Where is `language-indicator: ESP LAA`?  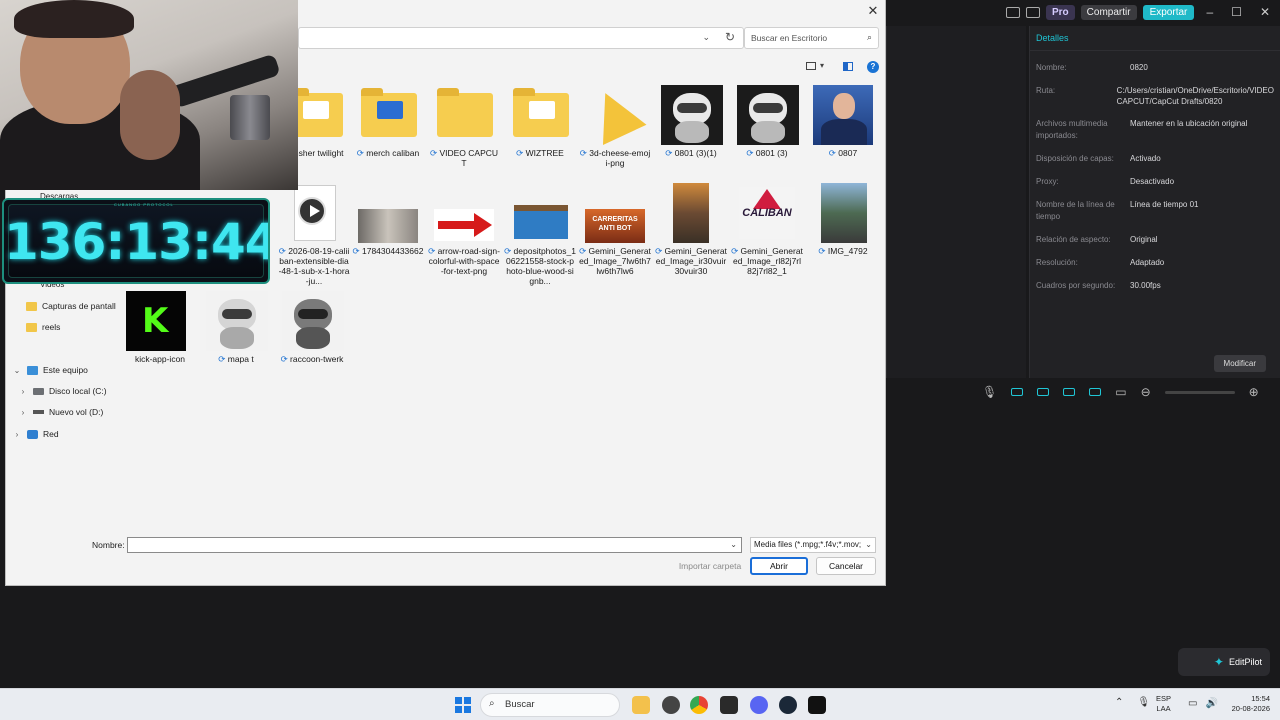
language-indicator: ESP LAA is located at coordinates (1163, 704).